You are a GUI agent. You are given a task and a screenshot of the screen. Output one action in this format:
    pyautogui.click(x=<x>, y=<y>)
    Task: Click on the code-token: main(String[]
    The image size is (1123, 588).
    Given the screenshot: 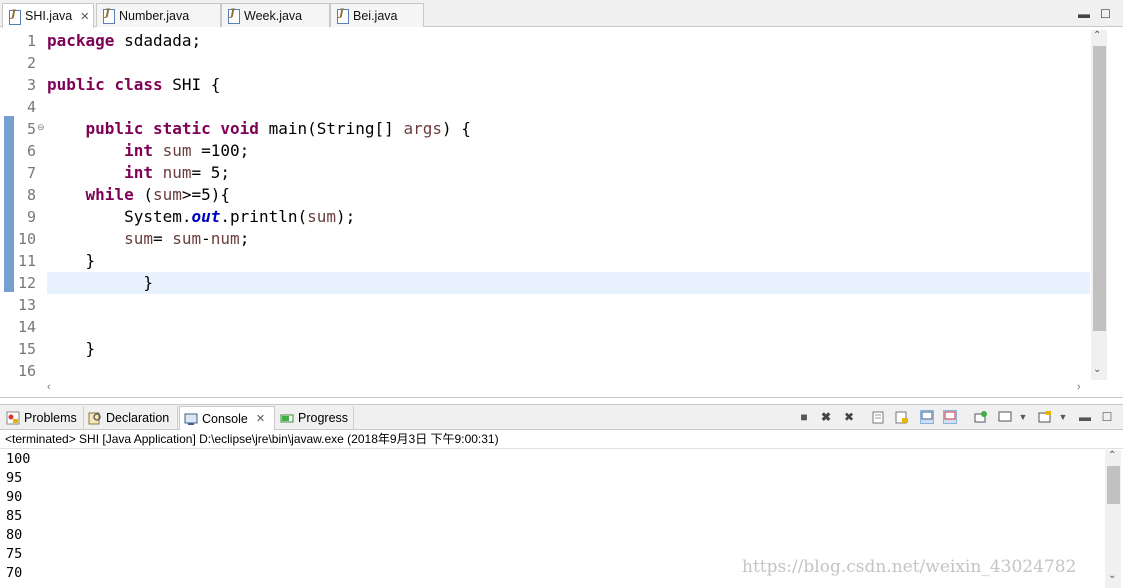 What is the action you would take?
    pyautogui.click(x=331, y=128)
    